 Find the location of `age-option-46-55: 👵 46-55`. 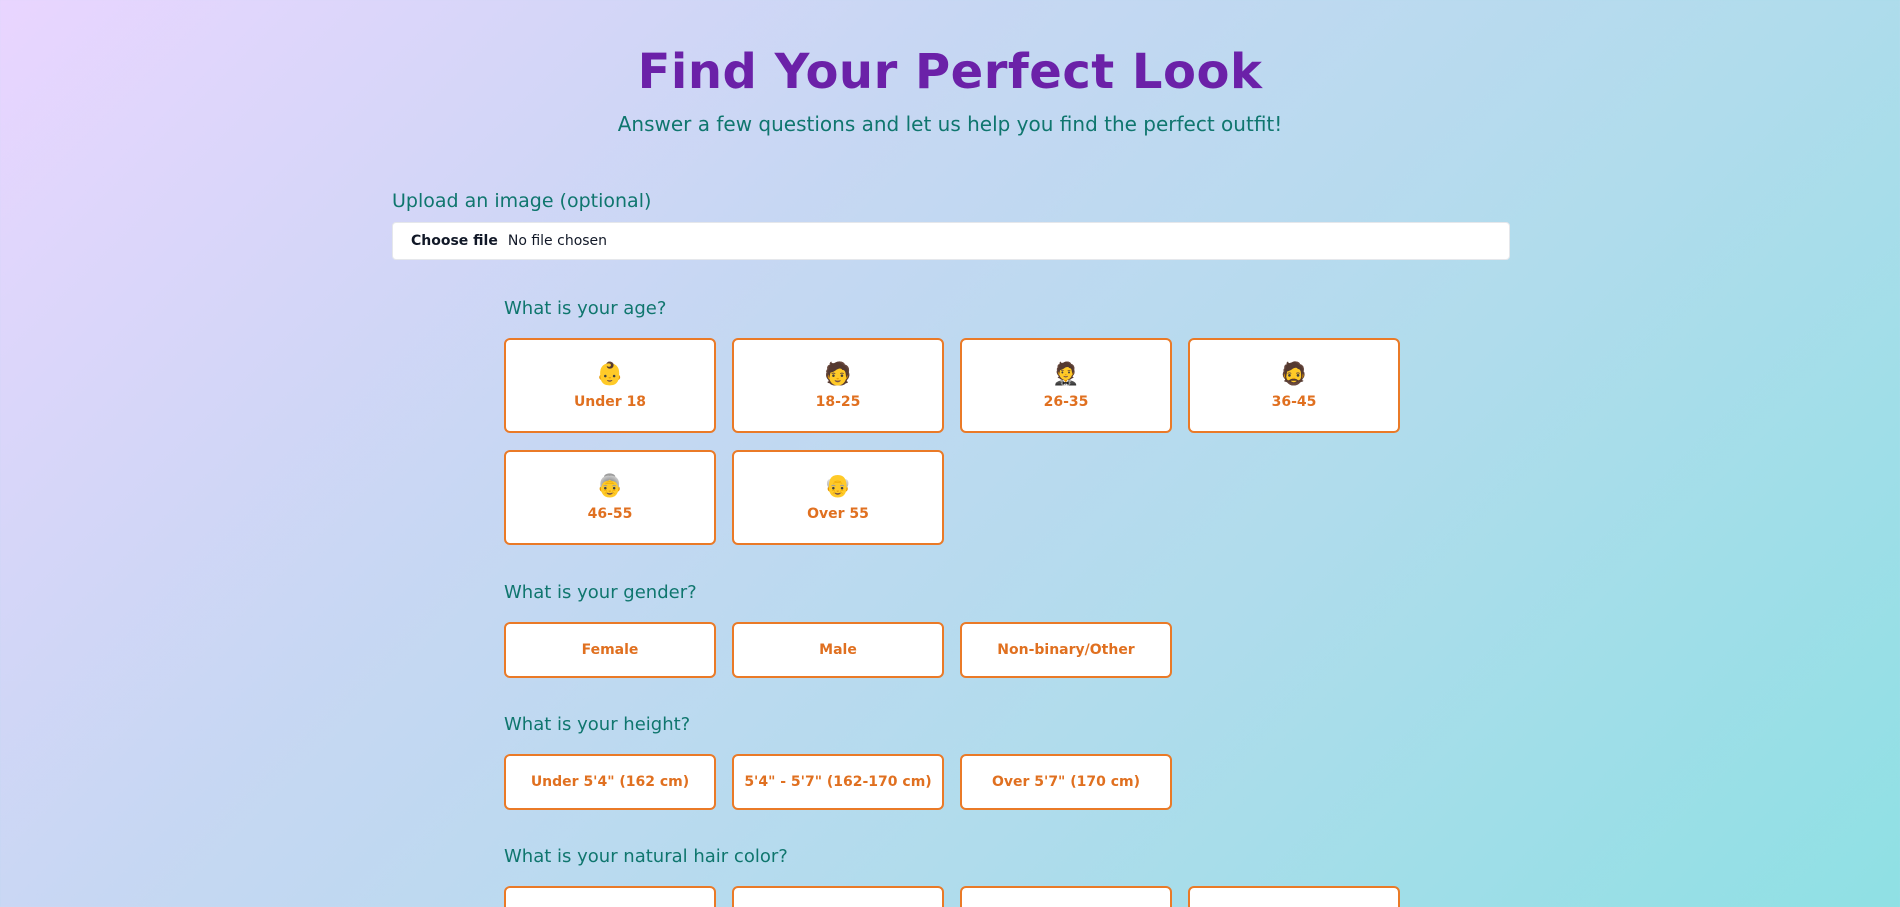

age-option-46-55: 👵 46-55 is located at coordinates (610, 497).